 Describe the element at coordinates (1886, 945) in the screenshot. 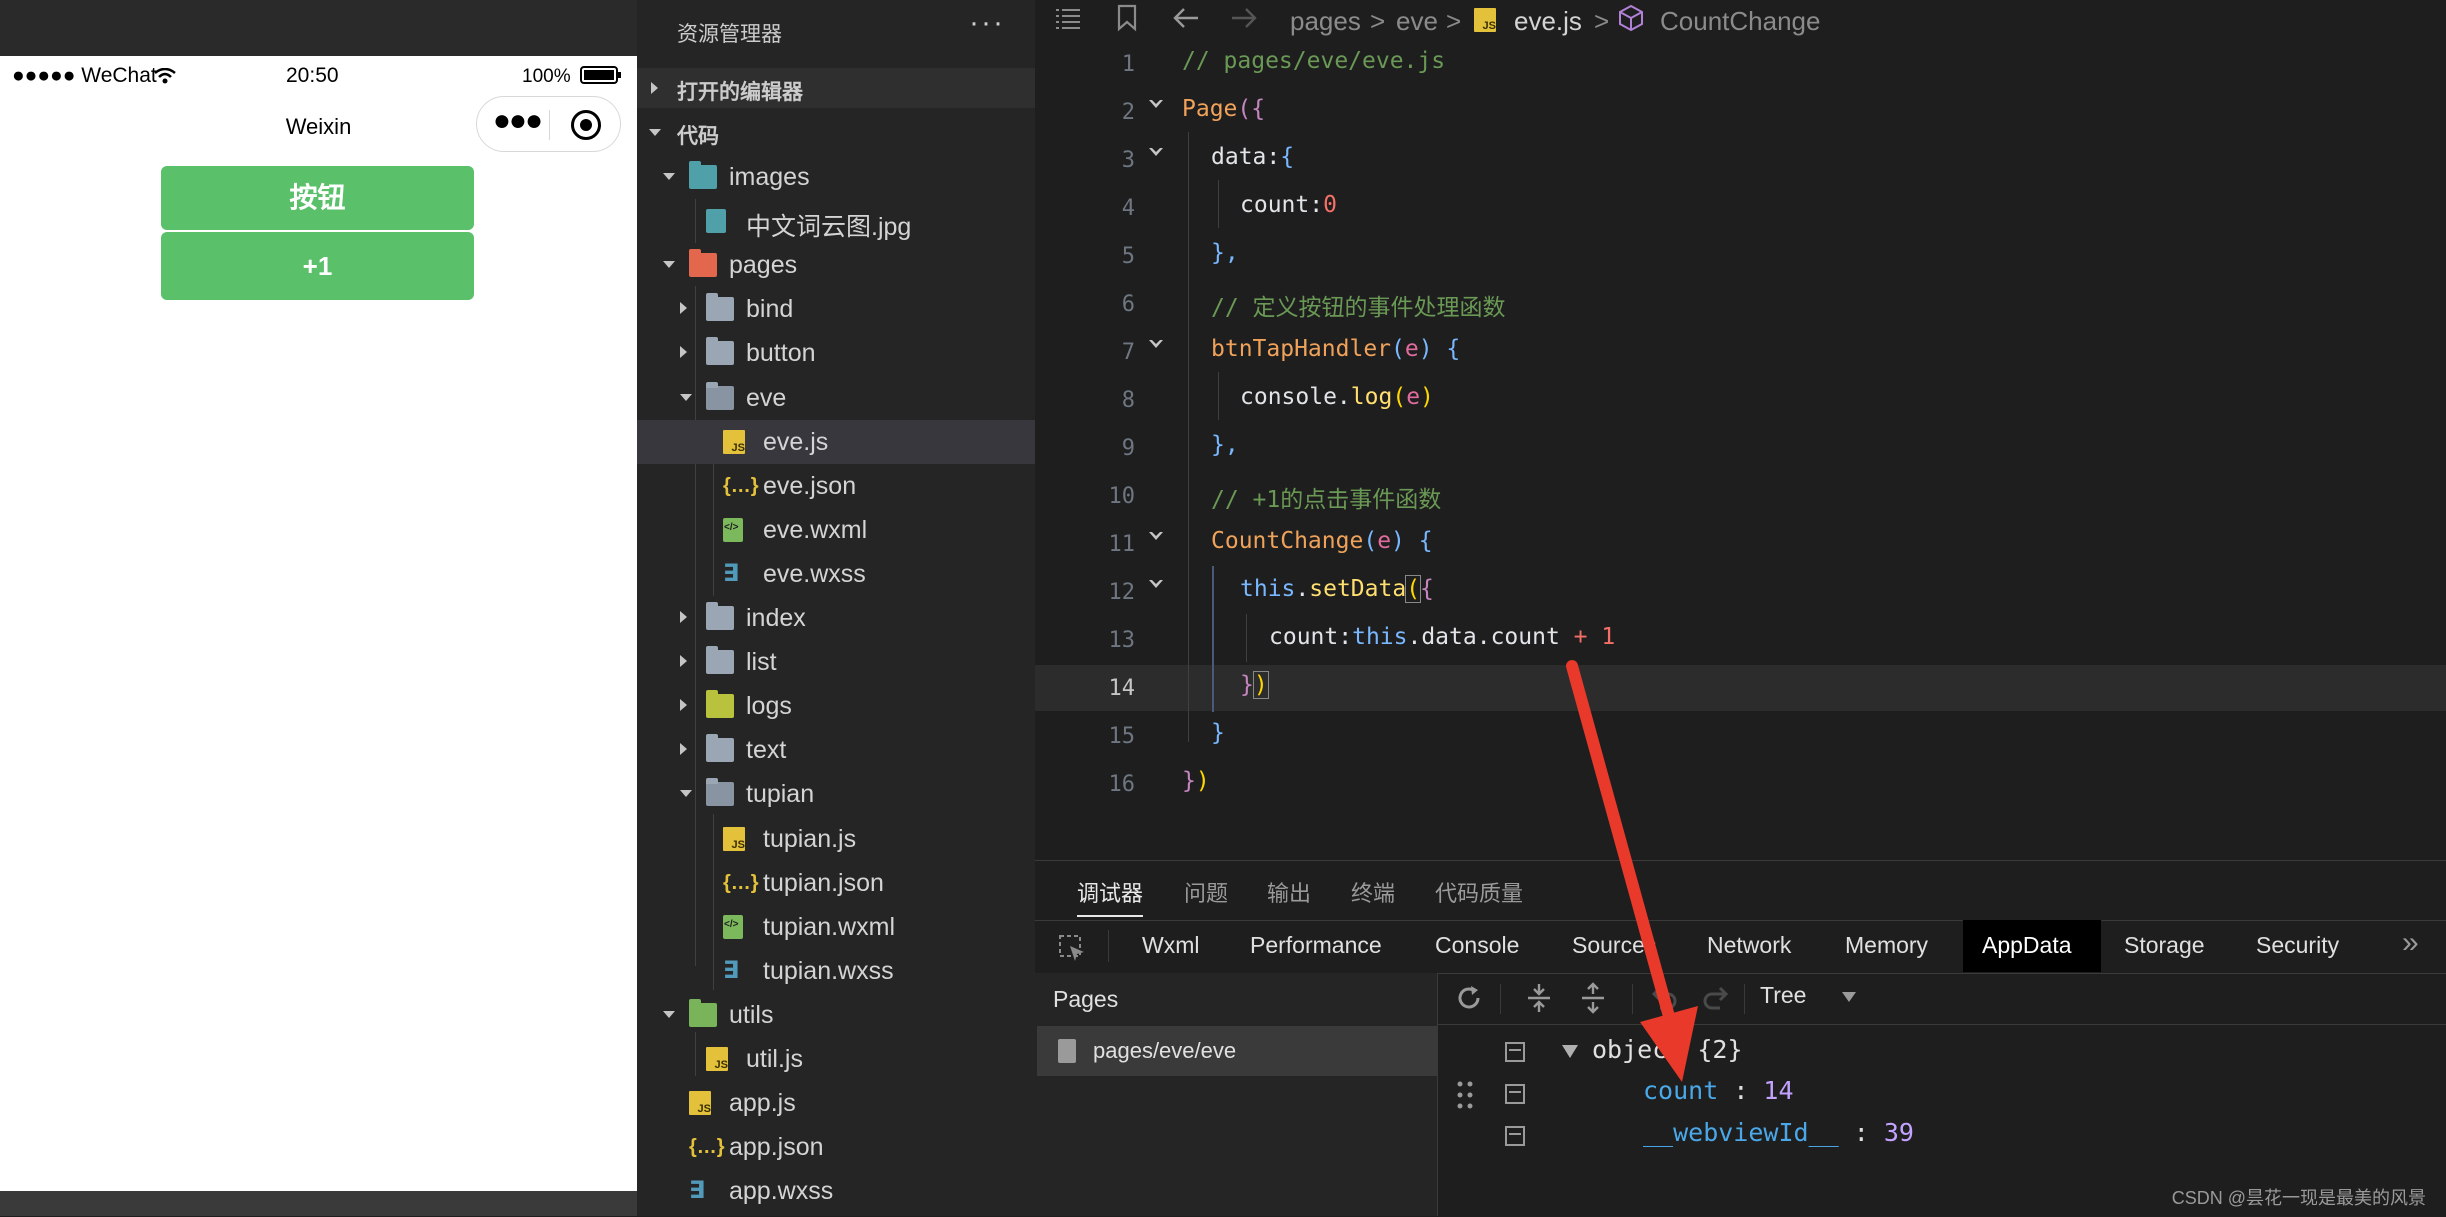

I see `devtab-memory: Memory` at that location.